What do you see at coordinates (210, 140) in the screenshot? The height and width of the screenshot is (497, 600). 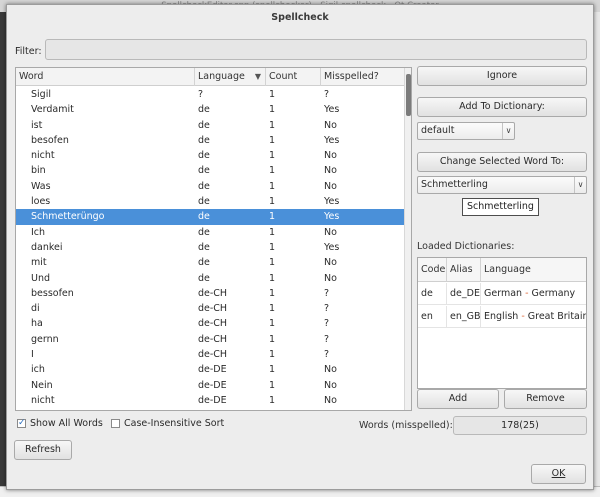 I see `table-row: besofen de 1 Yes` at bounding box center [210, 140].